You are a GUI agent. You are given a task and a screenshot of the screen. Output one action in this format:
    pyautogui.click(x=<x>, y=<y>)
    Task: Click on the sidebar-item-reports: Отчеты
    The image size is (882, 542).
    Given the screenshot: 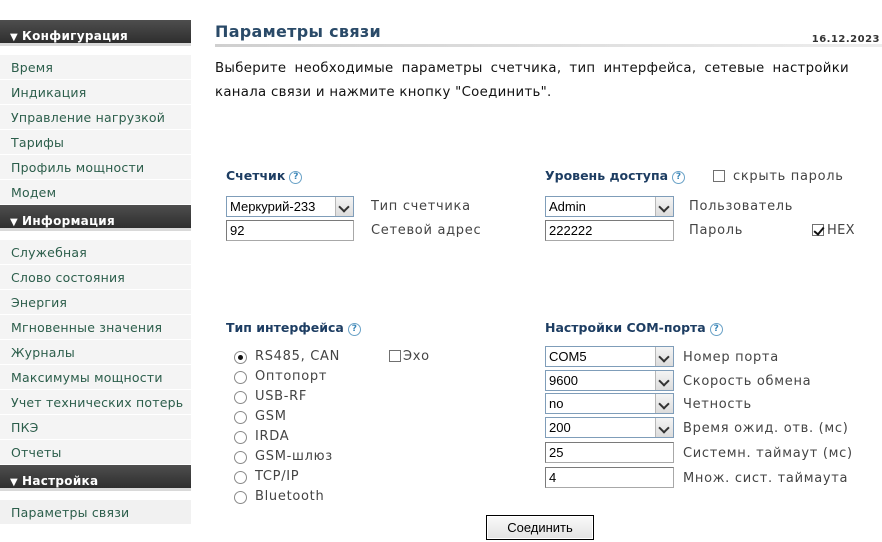 What is the action you would take?
    pyautogui.click(x=95, y=452)
    